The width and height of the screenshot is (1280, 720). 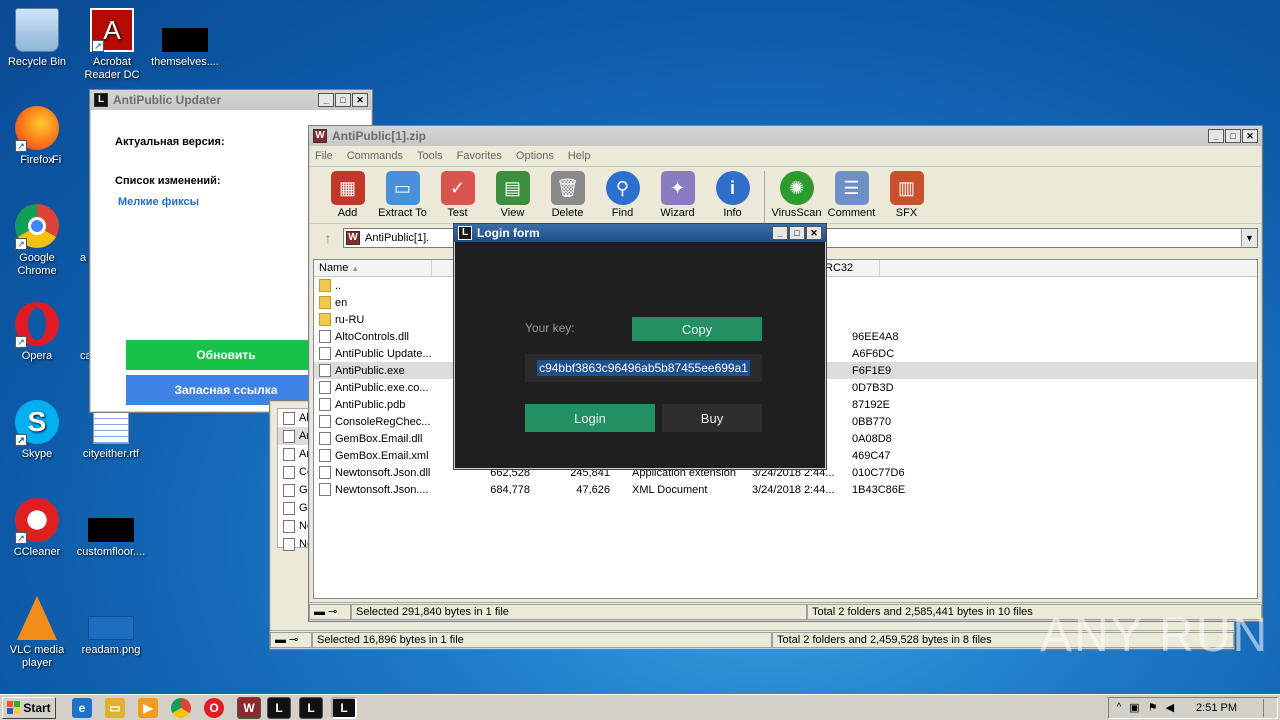 What do you see at coordinates (29, 707) in the screenshot?
I see `start-button: Start` at bounding box center [29, 707].